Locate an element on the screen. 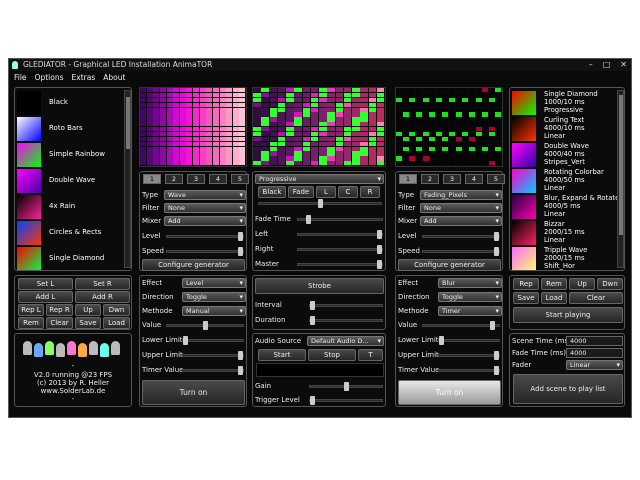  add-scene-button: Add scene to play list is located at coordinates (568, 389).